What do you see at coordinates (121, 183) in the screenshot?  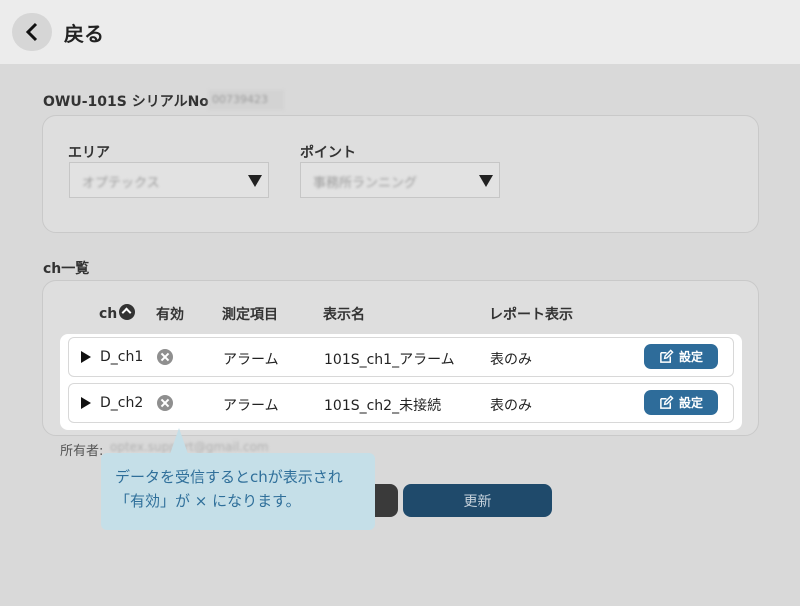 I see `area-select-value: オプテックス` at bounding box center [121, 183].